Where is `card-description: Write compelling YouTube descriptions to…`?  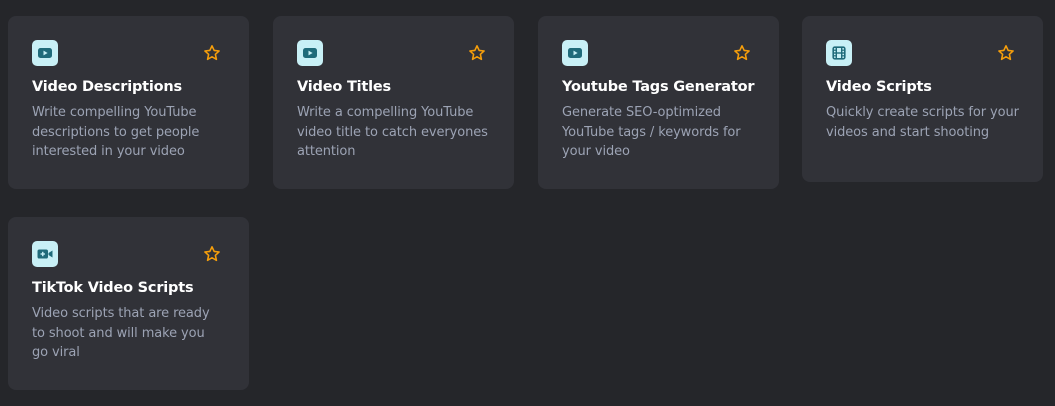 card-description: Write compelling YouTube descriptions to… is located at coordinates (128, 132).